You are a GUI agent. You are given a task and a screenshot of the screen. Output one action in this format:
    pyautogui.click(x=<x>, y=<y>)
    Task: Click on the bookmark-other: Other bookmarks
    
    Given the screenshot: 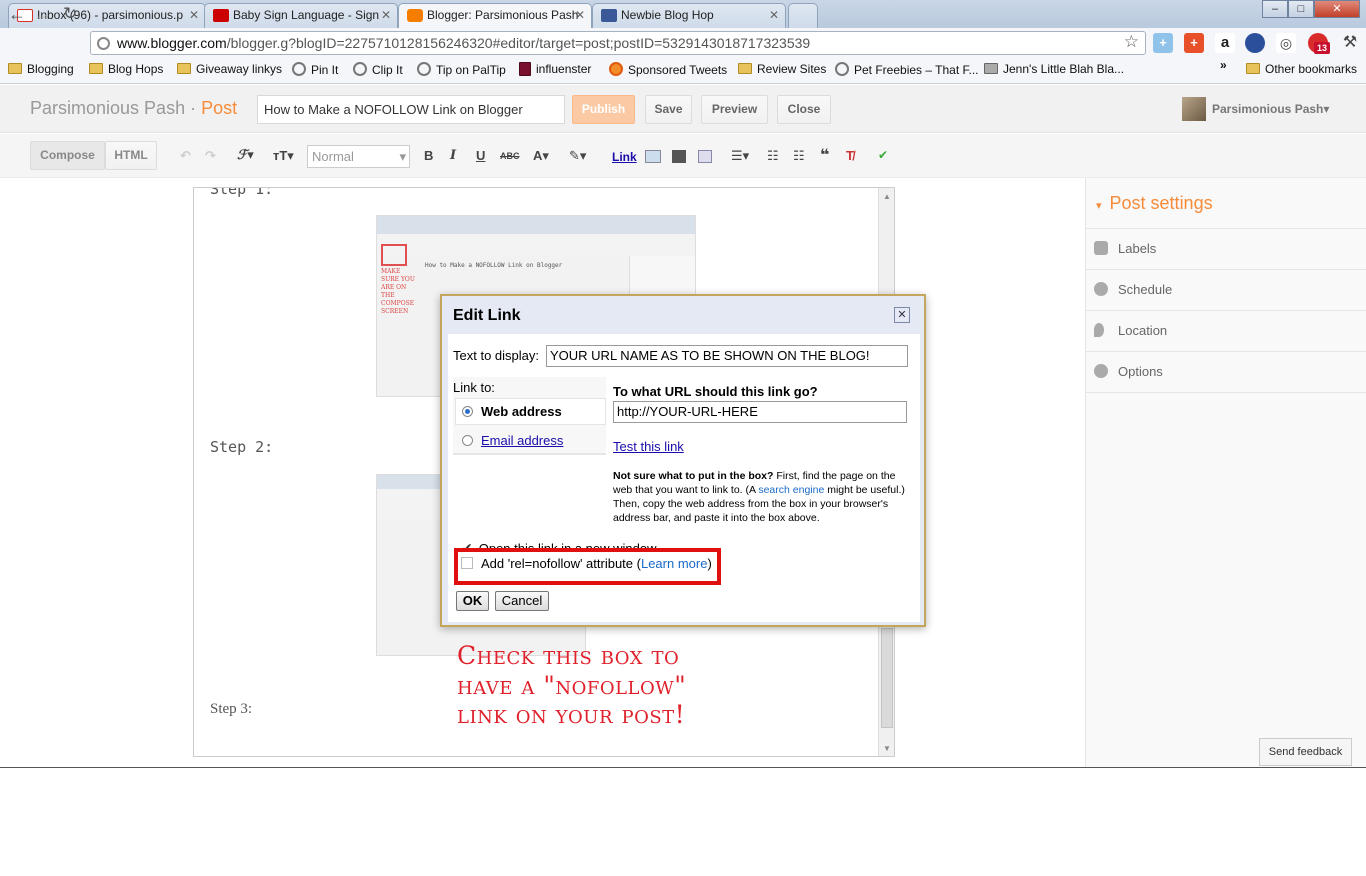 What is the action you would take?
    pyautogui.click(x=1301, y=69)
    